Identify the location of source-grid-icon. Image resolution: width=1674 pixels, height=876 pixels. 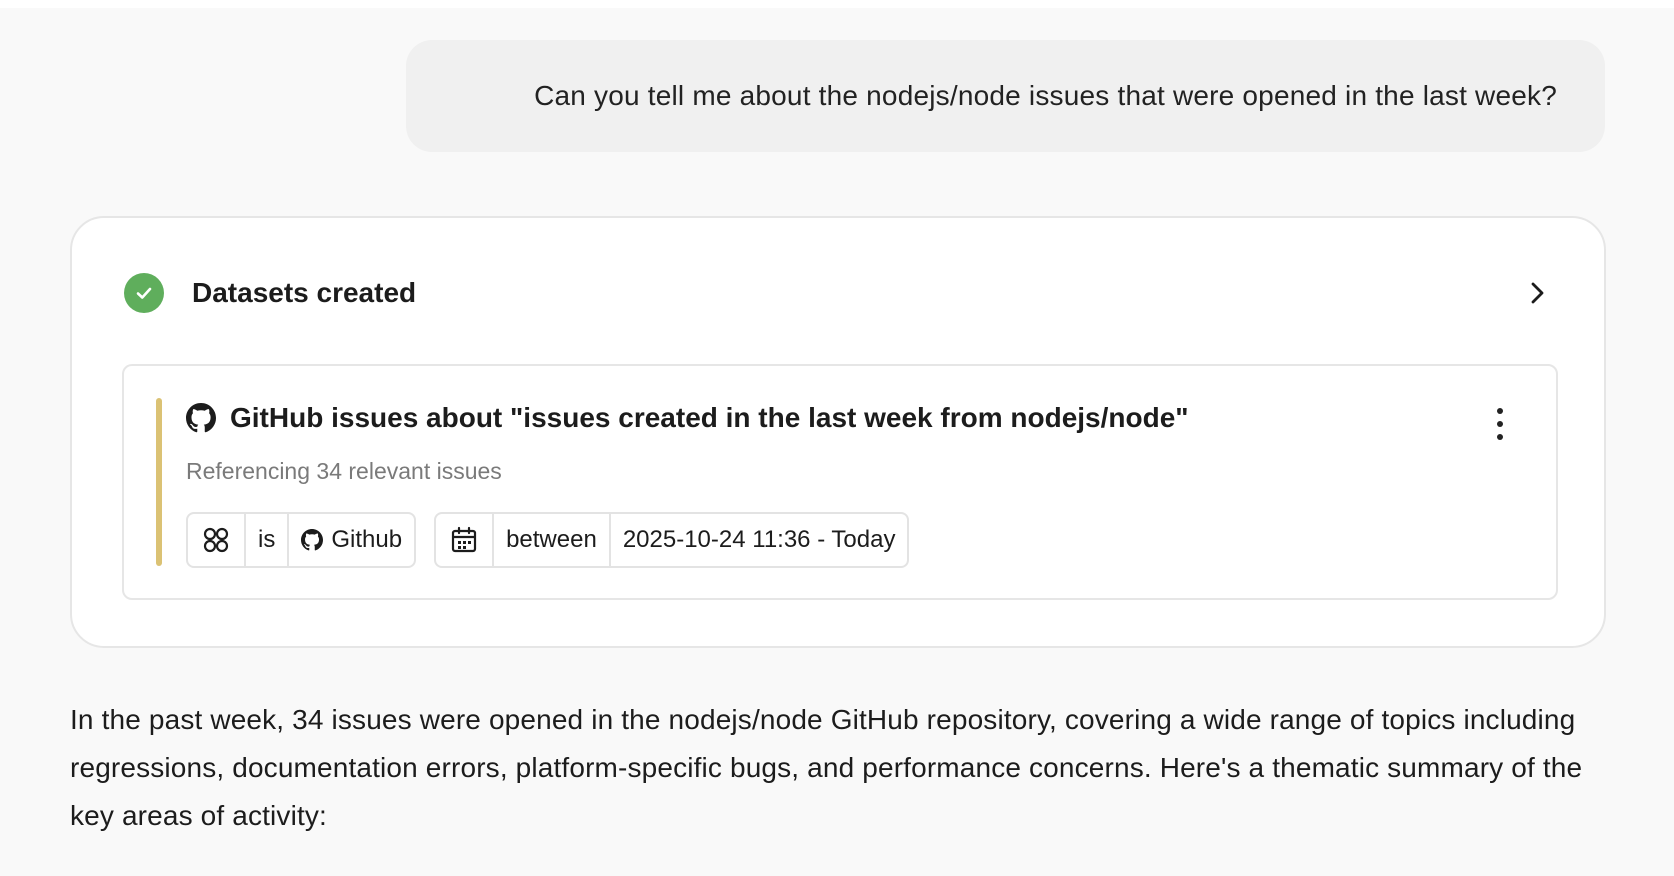
(217, 540).